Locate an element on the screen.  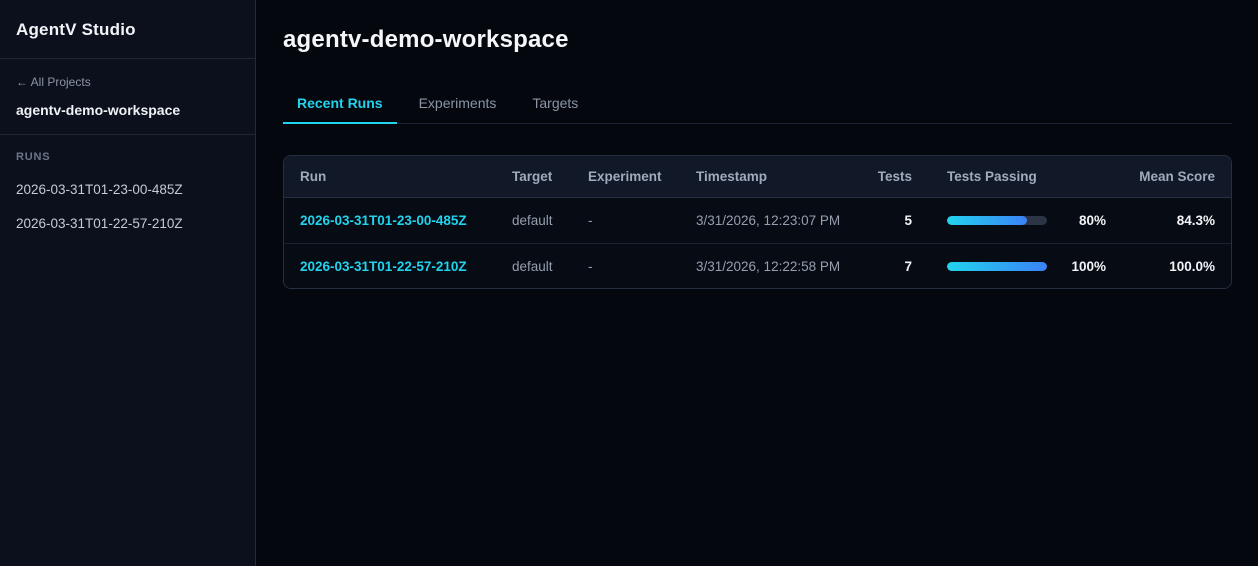
column-header-tests-passing: Tests Passing is located at coordinates (992, 176).